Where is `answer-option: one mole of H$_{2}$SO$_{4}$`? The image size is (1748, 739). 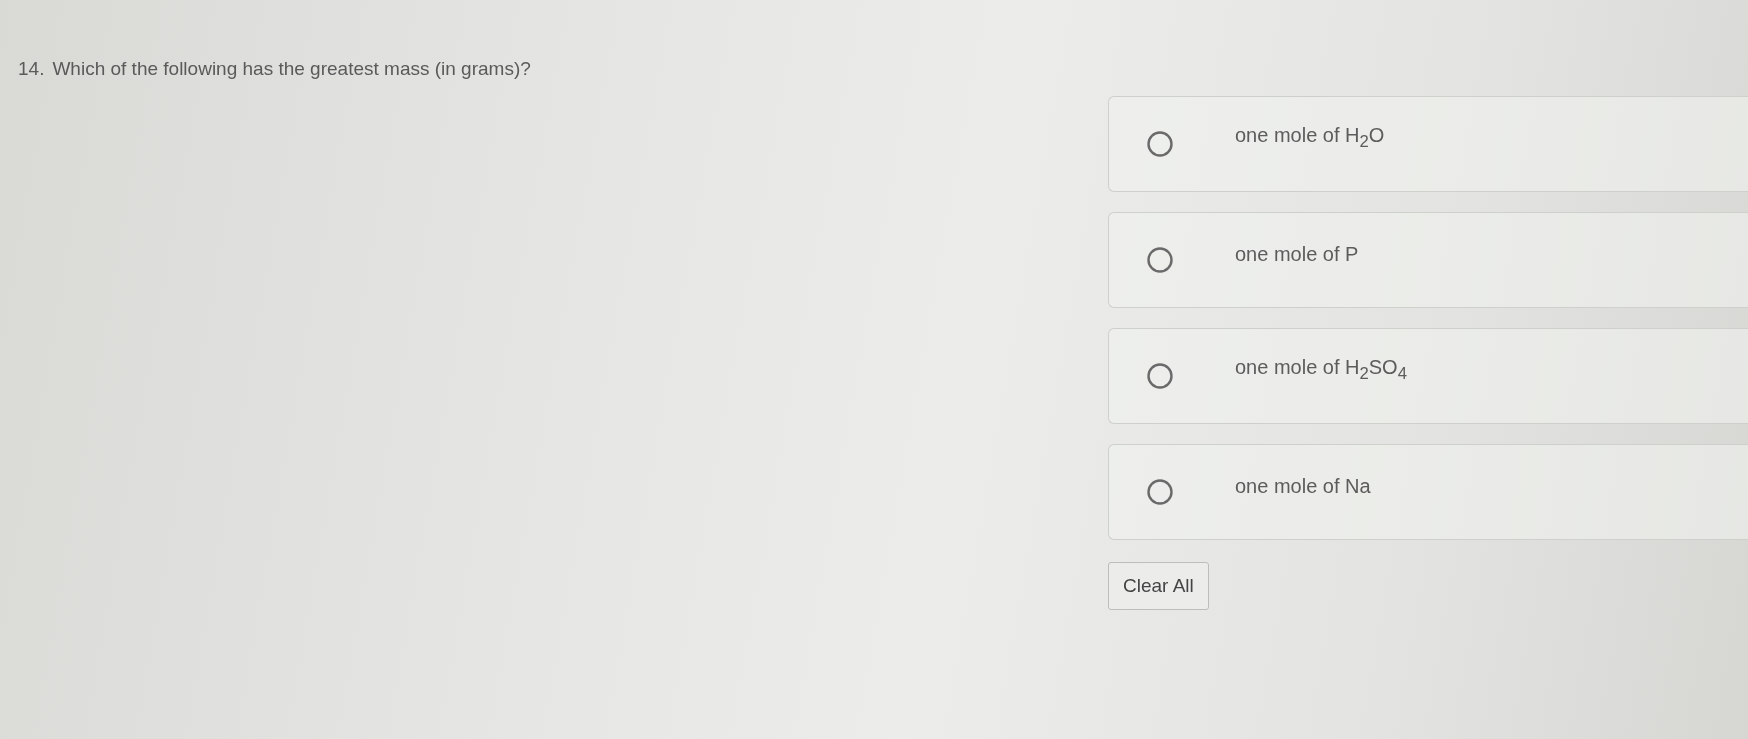
answer-option: one mole of H$_{2}$SO$_{4}$ is located at coordinates (1428, 376).